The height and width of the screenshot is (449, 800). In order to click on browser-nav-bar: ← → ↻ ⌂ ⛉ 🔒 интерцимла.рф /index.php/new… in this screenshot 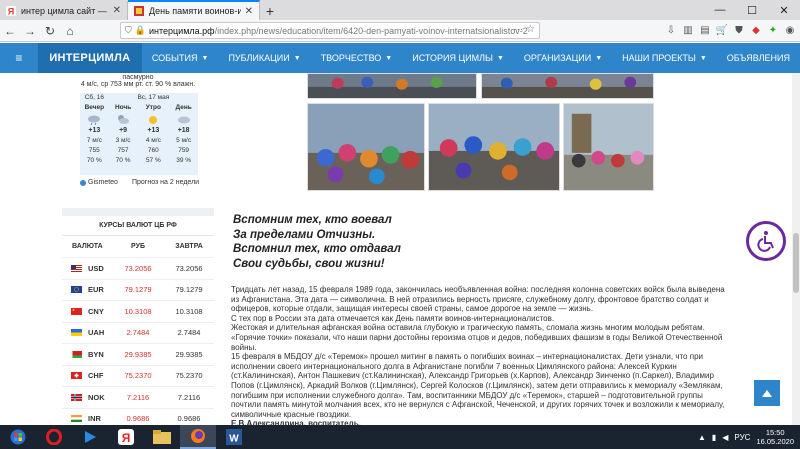, I will do `click(400, 31)`.